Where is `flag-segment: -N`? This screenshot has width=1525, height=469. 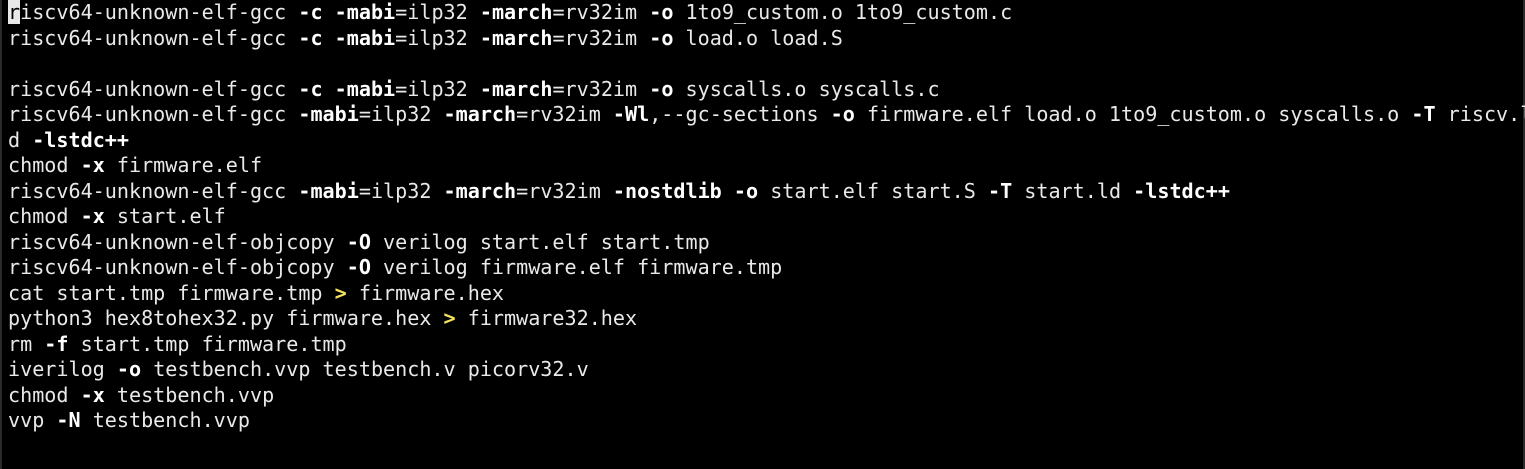 flag-segment: -N is located at coordinates (68, 420).